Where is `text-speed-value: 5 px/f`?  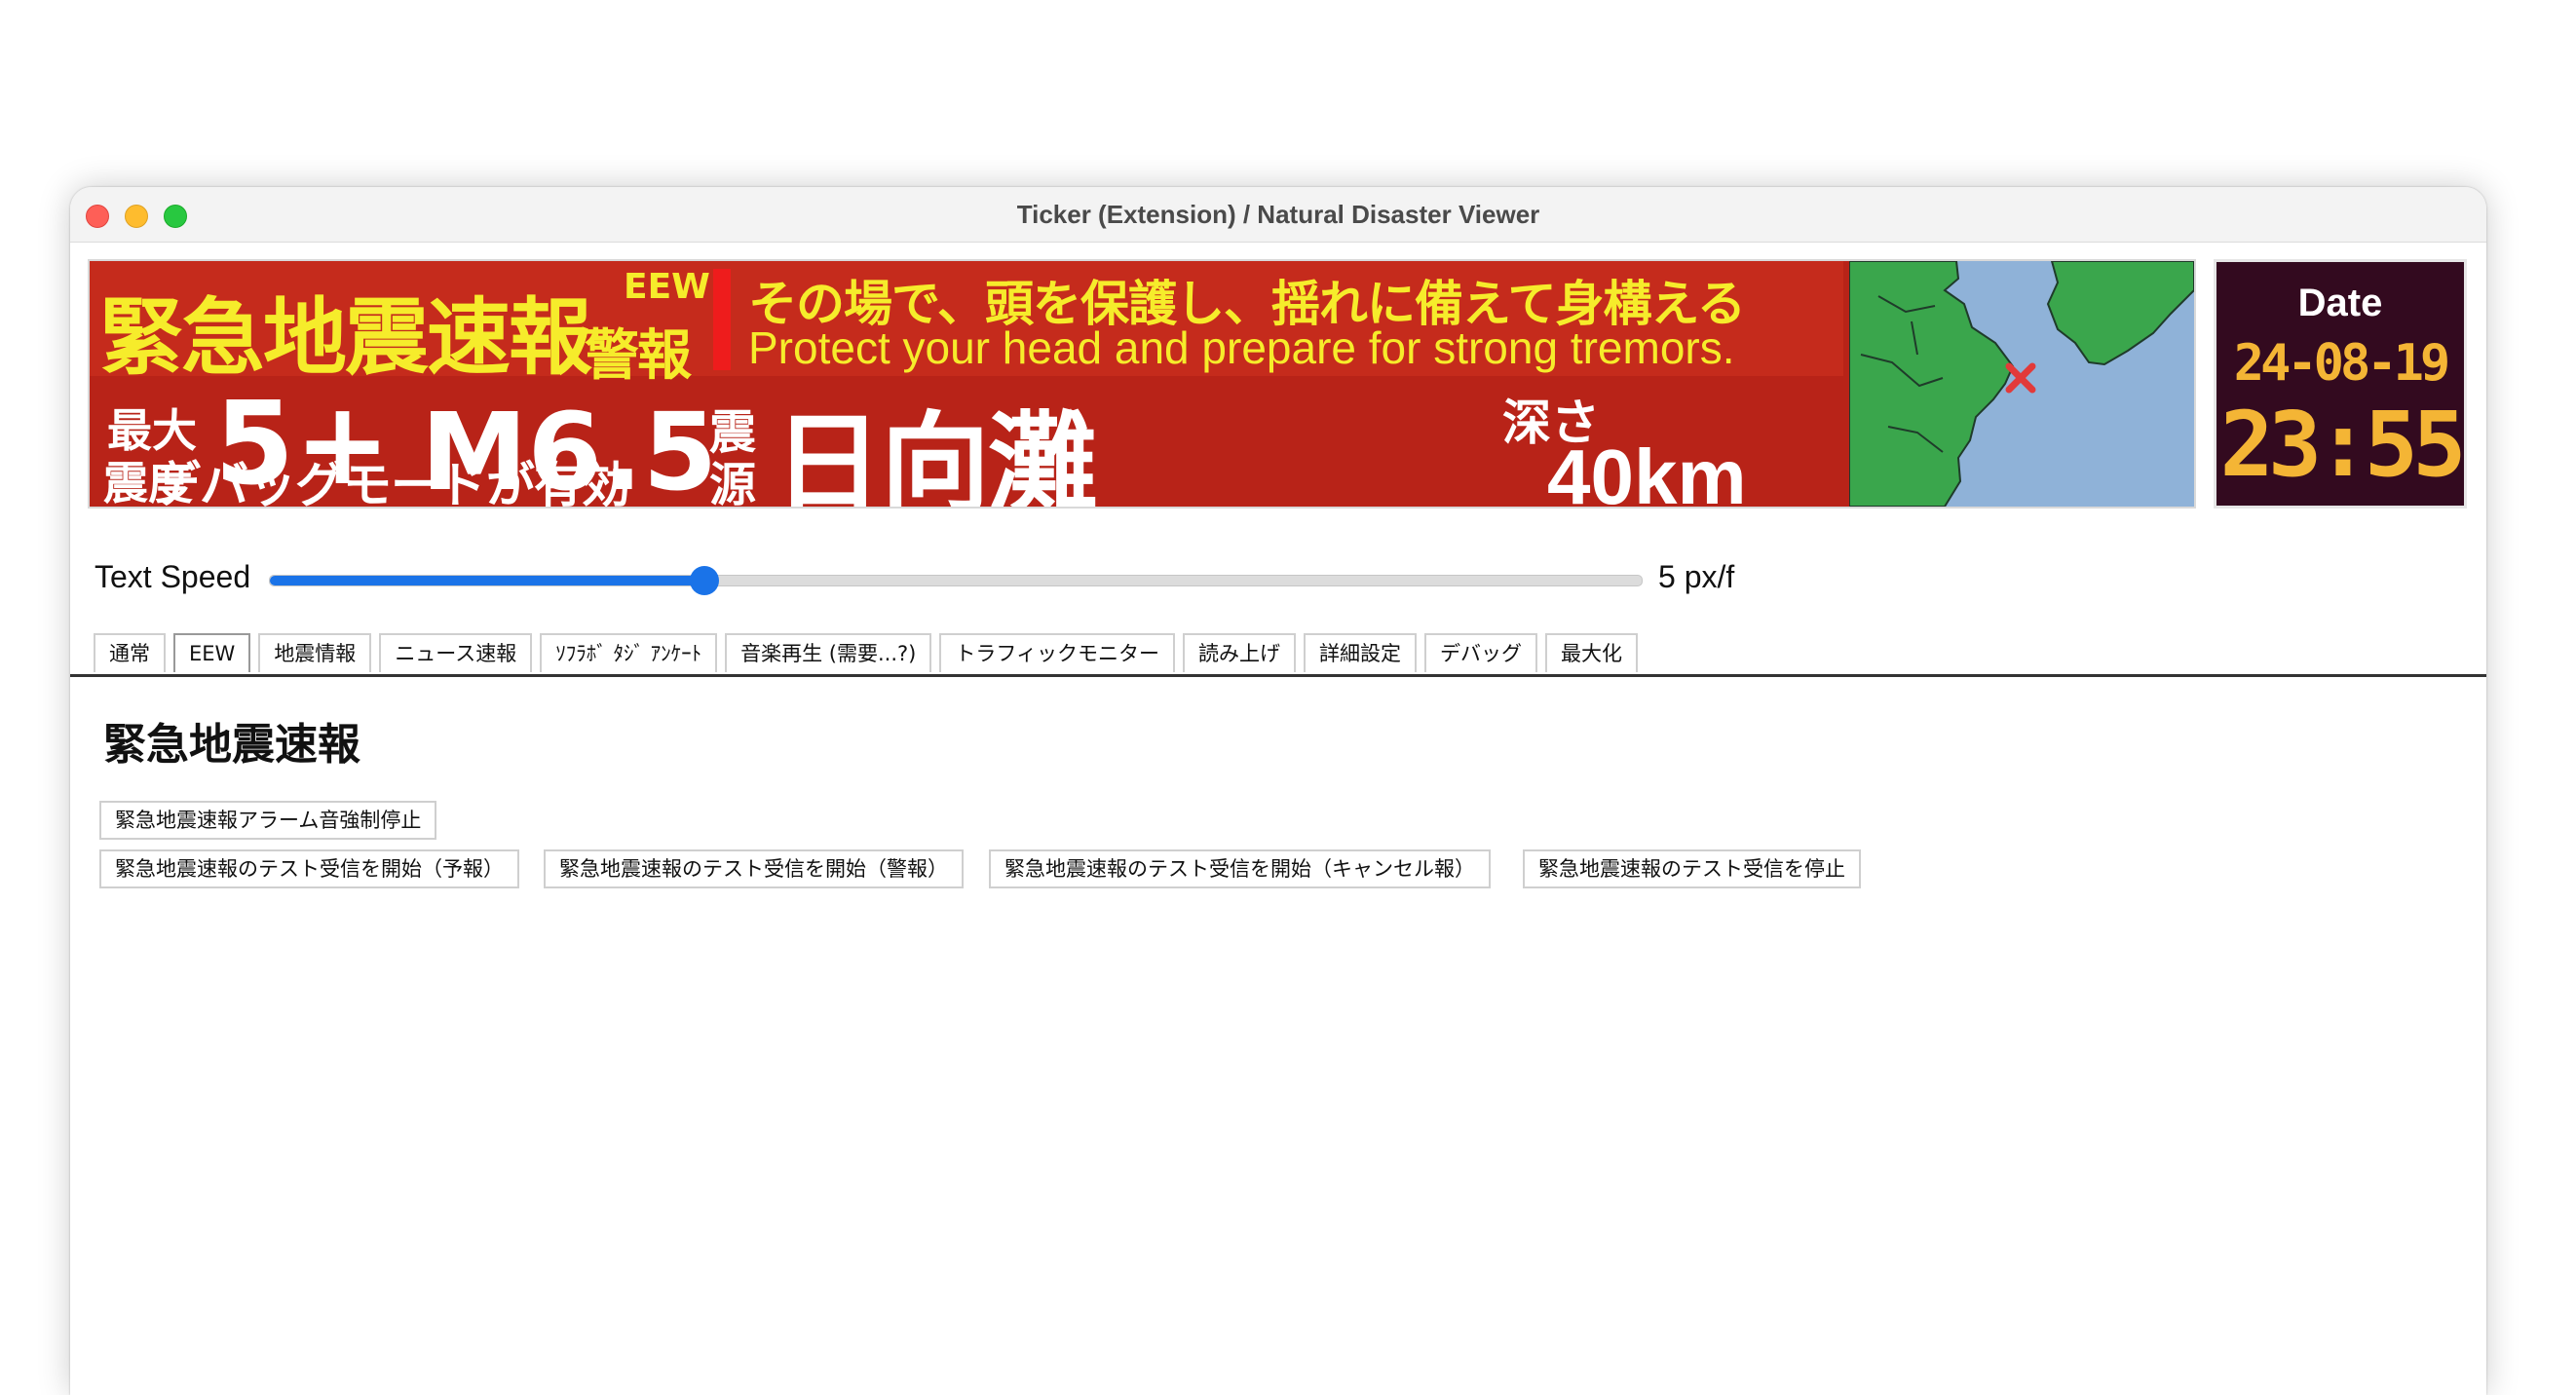
text-speed-value: 5 px/f is located at coordinates (1696, 576).